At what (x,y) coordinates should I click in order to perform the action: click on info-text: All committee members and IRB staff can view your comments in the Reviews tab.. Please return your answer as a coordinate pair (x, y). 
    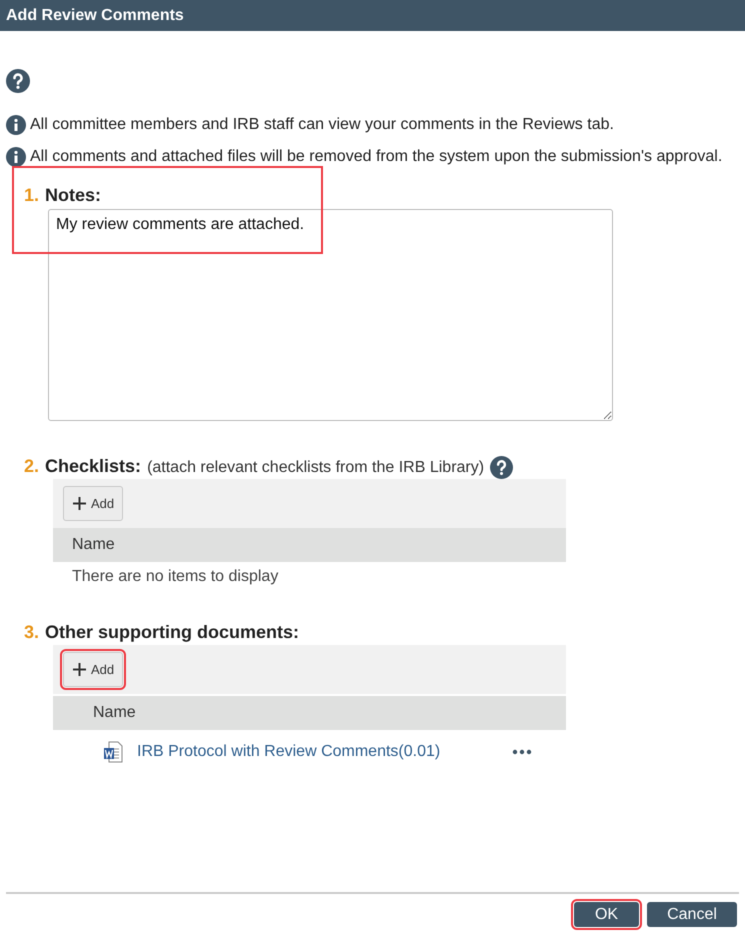
    Looking at the image, I should click on (322, 125).